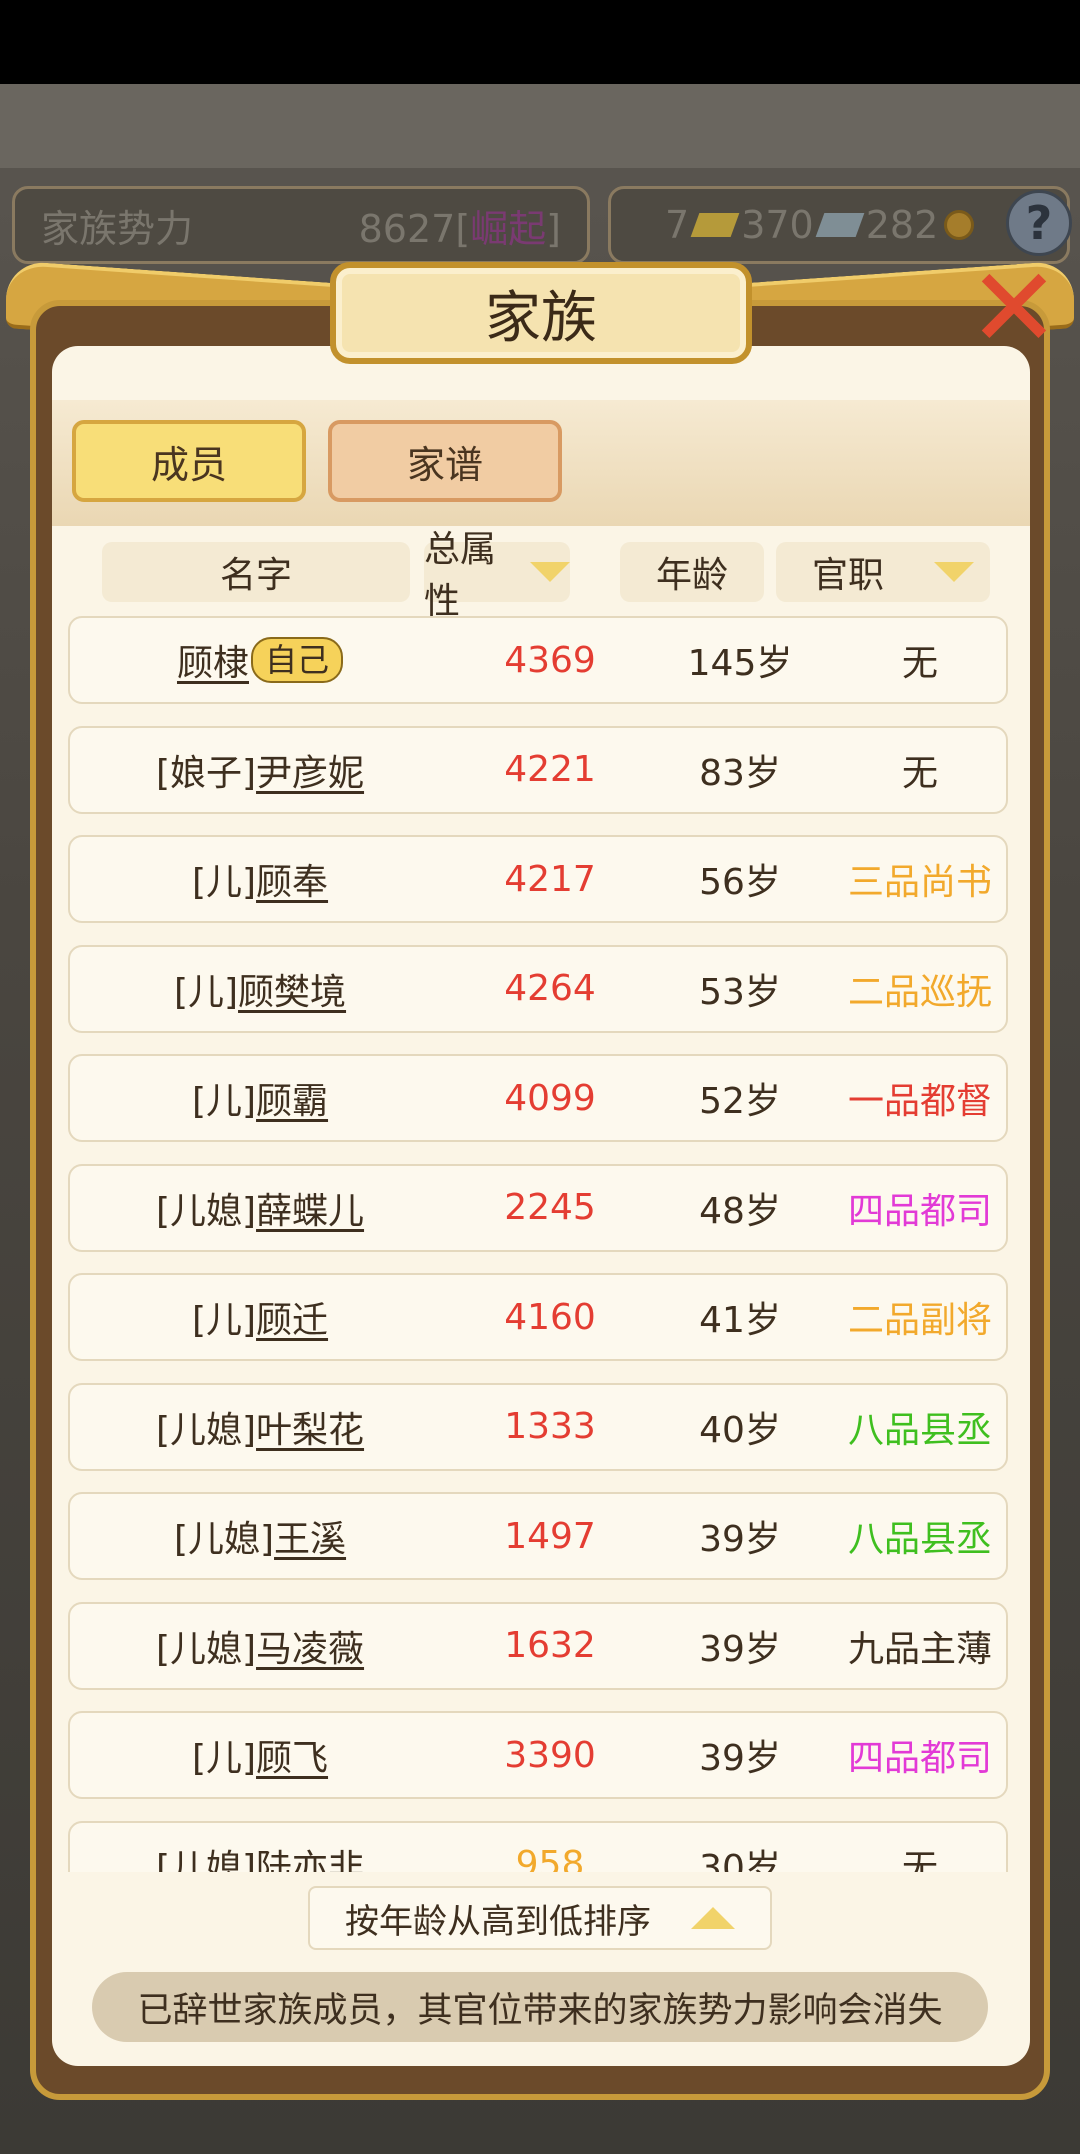 Image resolution: width=1080 pixels, height=2154 pixels. I want to click on member-row: [儿] 顾奉 4217 56岁 三品尚书, so click(538, 879).